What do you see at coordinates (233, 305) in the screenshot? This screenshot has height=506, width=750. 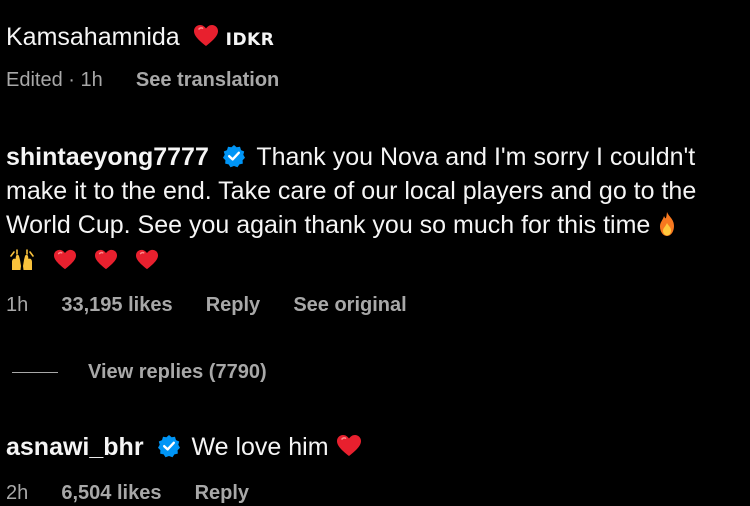 I see `main-comment-reply-button: Reply` at bounding box center [233, 305].